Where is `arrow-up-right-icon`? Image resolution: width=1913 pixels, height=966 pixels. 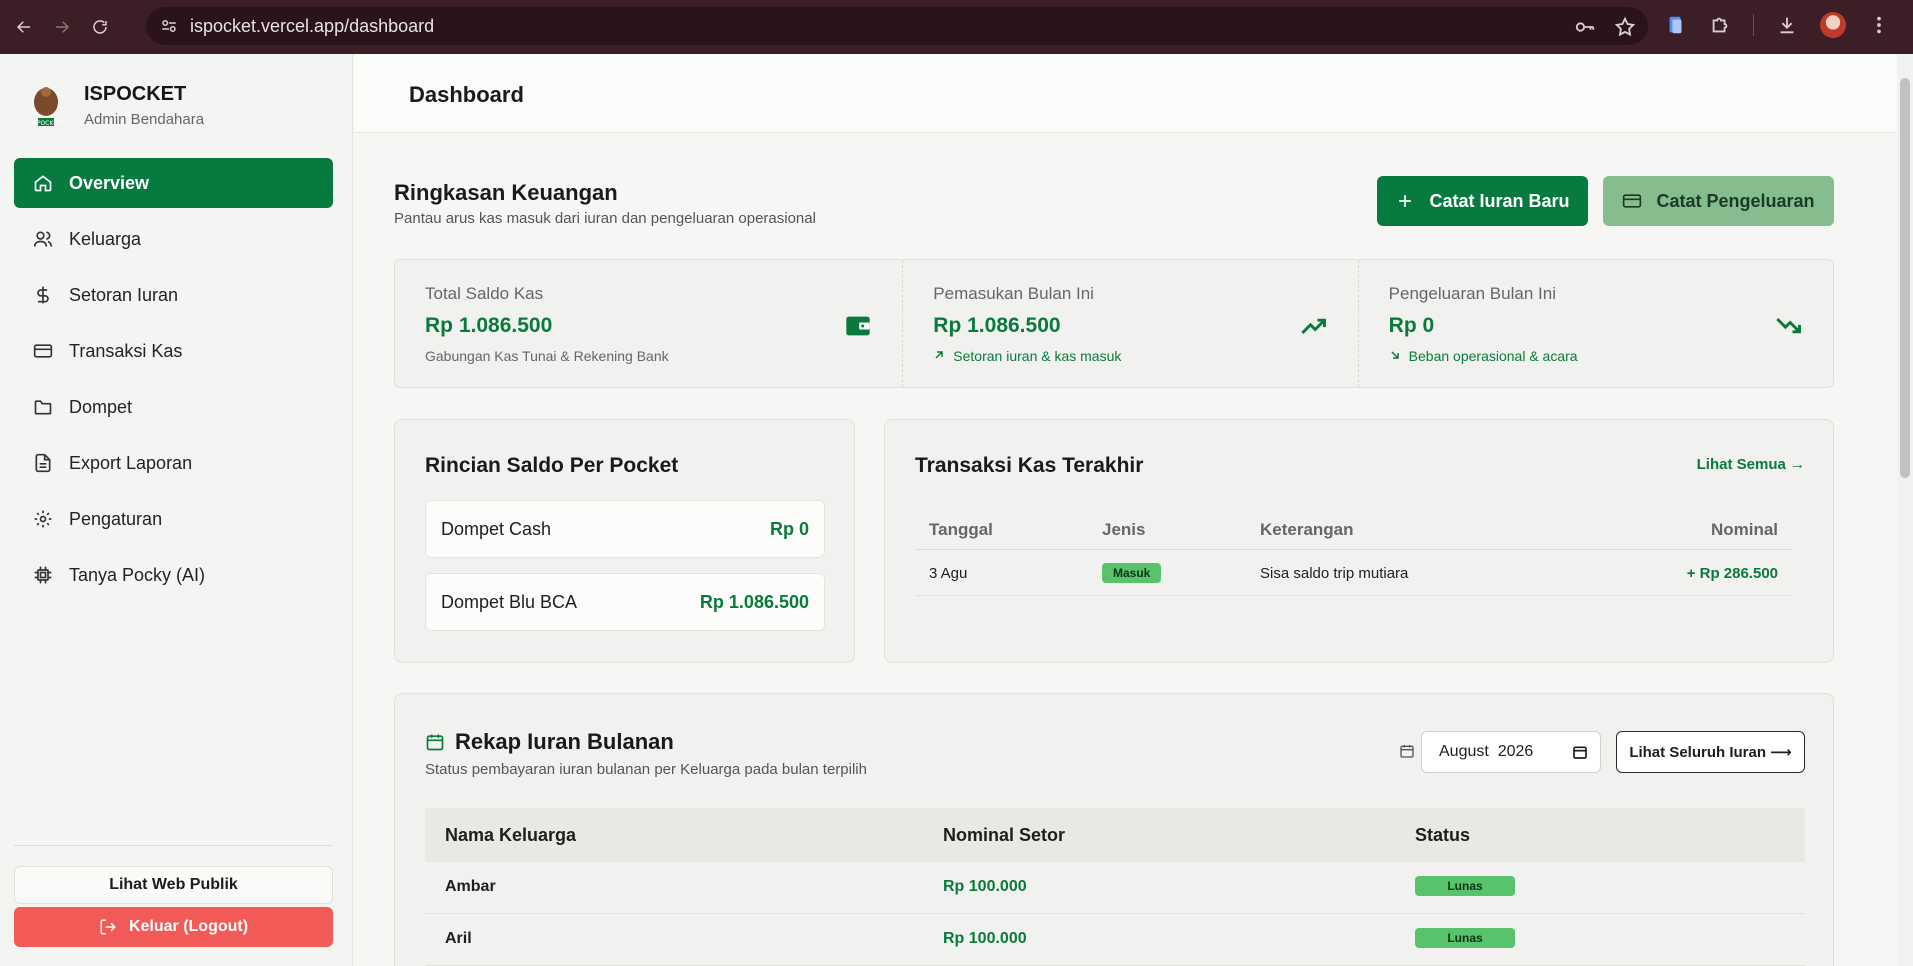
arrow-up-right-icon is located at coordinates (939, 355).